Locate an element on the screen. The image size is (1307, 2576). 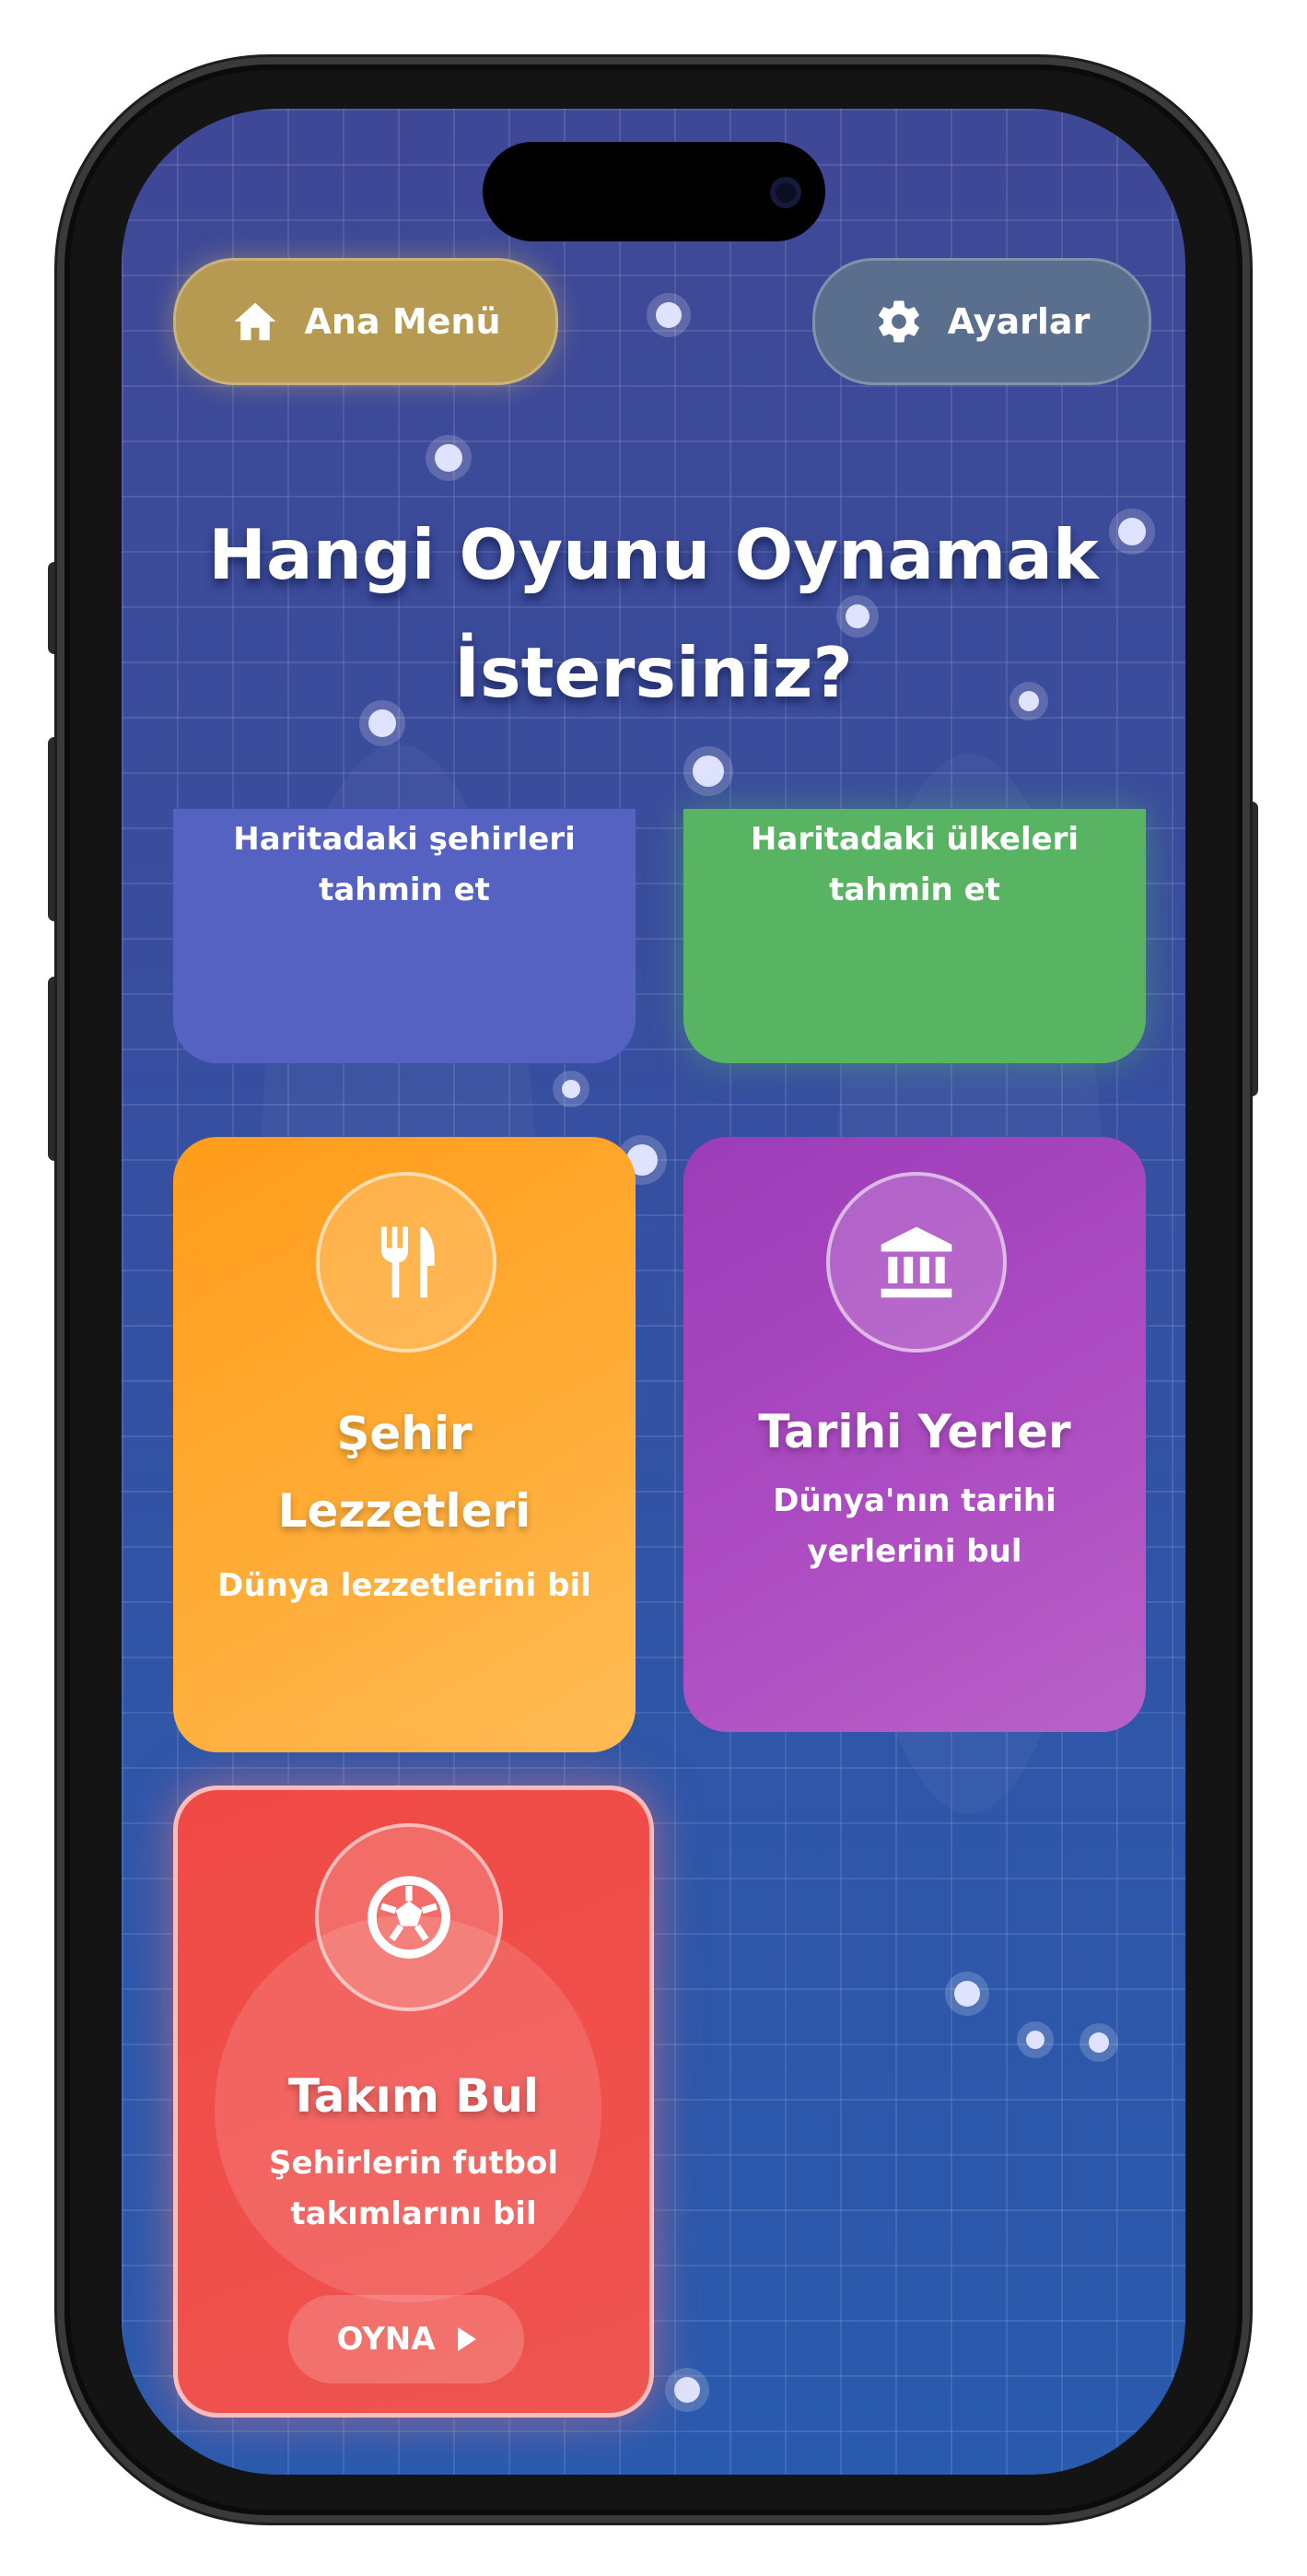
game-card-city-flavors: Şehir Lezzetleri Dünya lezzetlerini bil is located at coordinates (404, 1444).